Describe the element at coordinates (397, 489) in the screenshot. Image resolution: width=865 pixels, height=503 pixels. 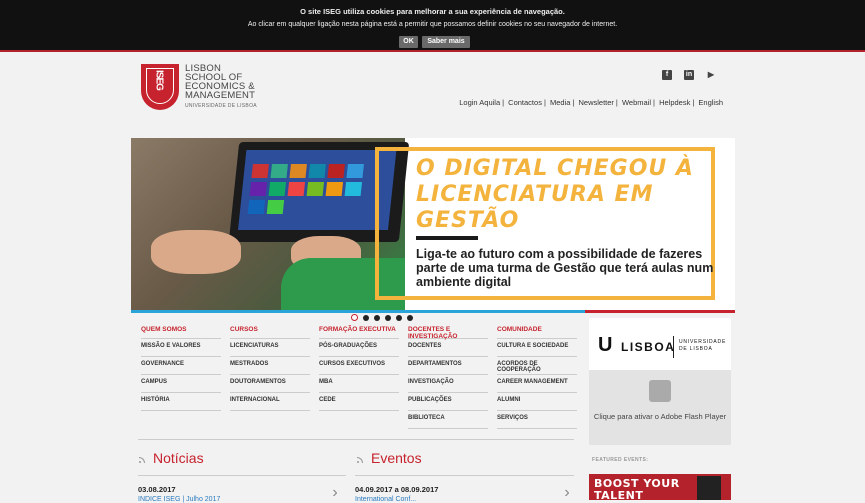
I see `event-date: 04.09.2017 a 08.09.2017` at that location.